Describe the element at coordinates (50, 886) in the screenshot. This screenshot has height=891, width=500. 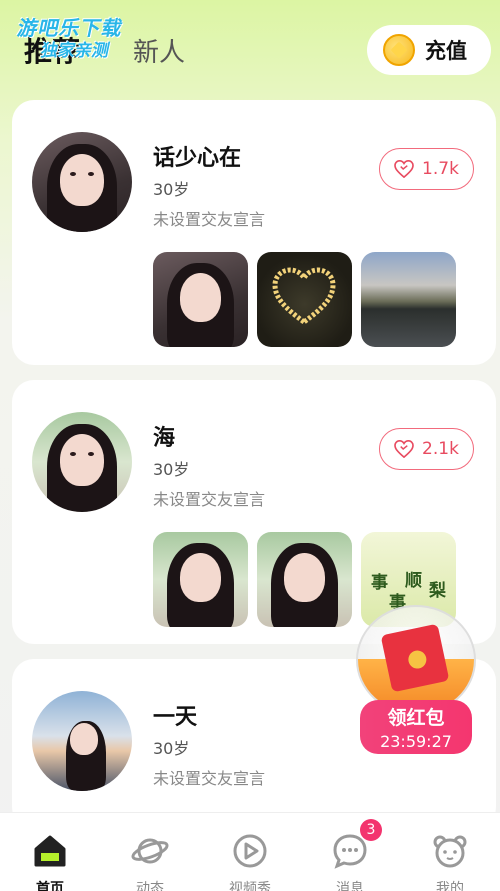
I see `tab-home-label: 首页` at that location.